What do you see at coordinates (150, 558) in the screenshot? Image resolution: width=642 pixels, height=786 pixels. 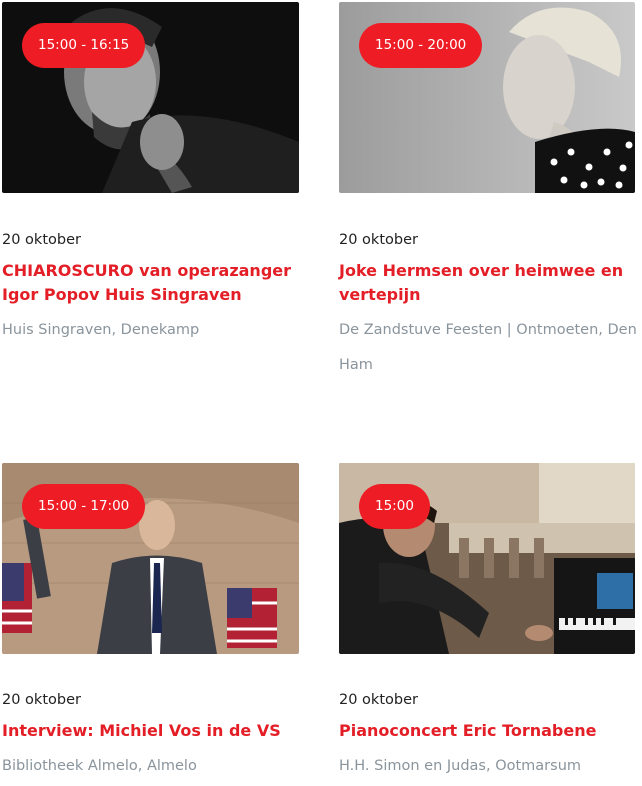 I see `event-image: 15:00 - 17:00` at bounding box center [150, 558].